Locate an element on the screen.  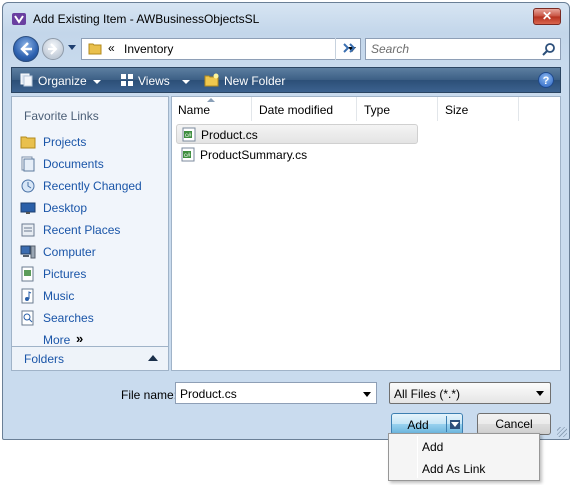
column-header-name: Name is located at coordinates (212, 109).